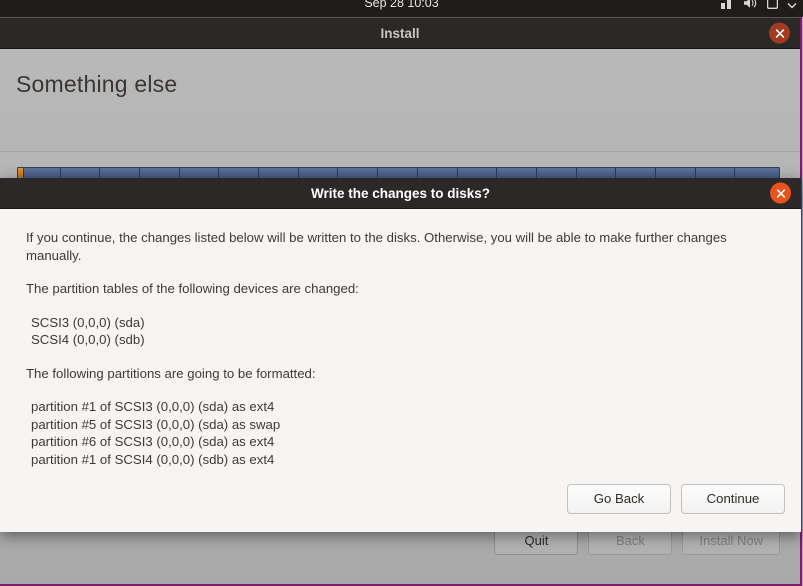 The height and width of the screenshot is (586, 803). What do you see at coordinates (619, 499) in the screenshot?
I see `go-back-button: Go Back` at bounding box center [619, 499].